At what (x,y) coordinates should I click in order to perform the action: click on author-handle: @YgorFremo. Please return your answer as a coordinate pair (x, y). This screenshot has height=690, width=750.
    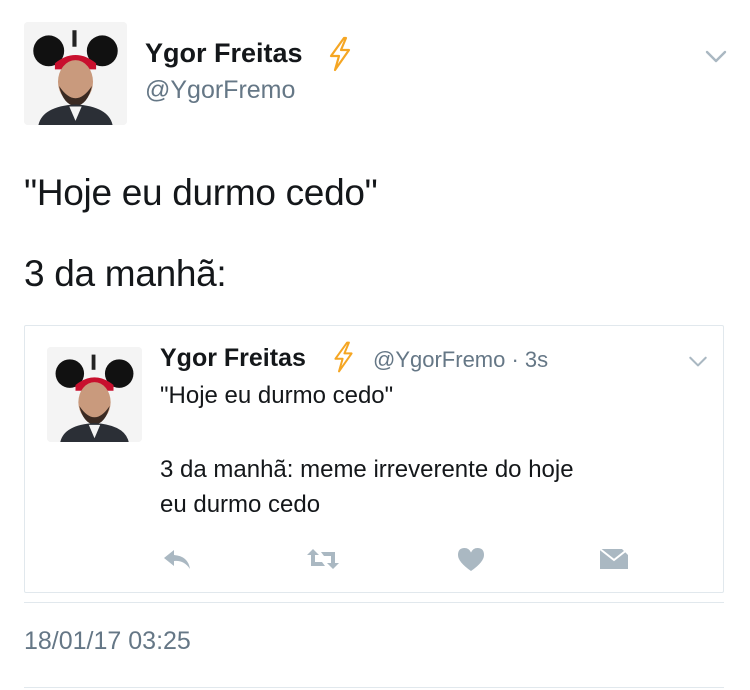
    Looking at the image, I should click on (220, 90).